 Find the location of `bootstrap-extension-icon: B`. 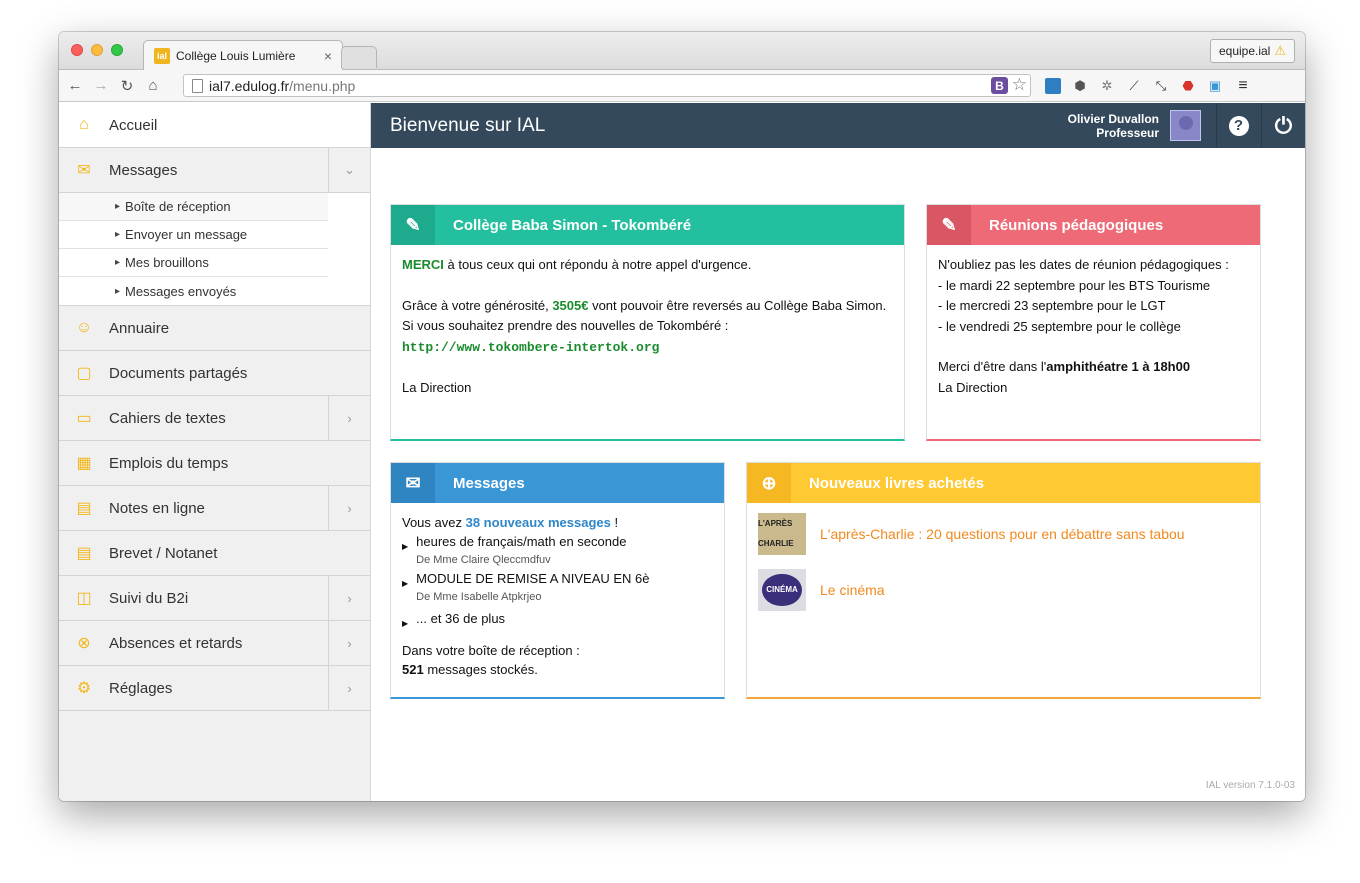

bootstrap-extension-icon: B is located at coordinates (999, 85).